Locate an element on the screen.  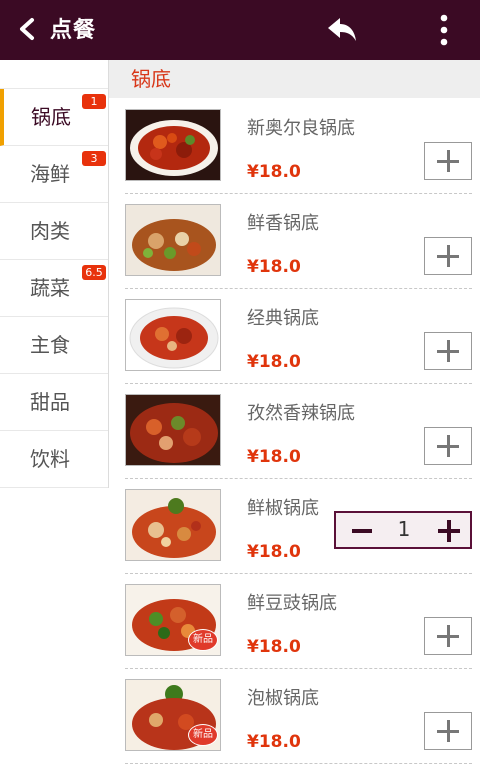
app-header: 点餐 is located at coordinates (240, 30).